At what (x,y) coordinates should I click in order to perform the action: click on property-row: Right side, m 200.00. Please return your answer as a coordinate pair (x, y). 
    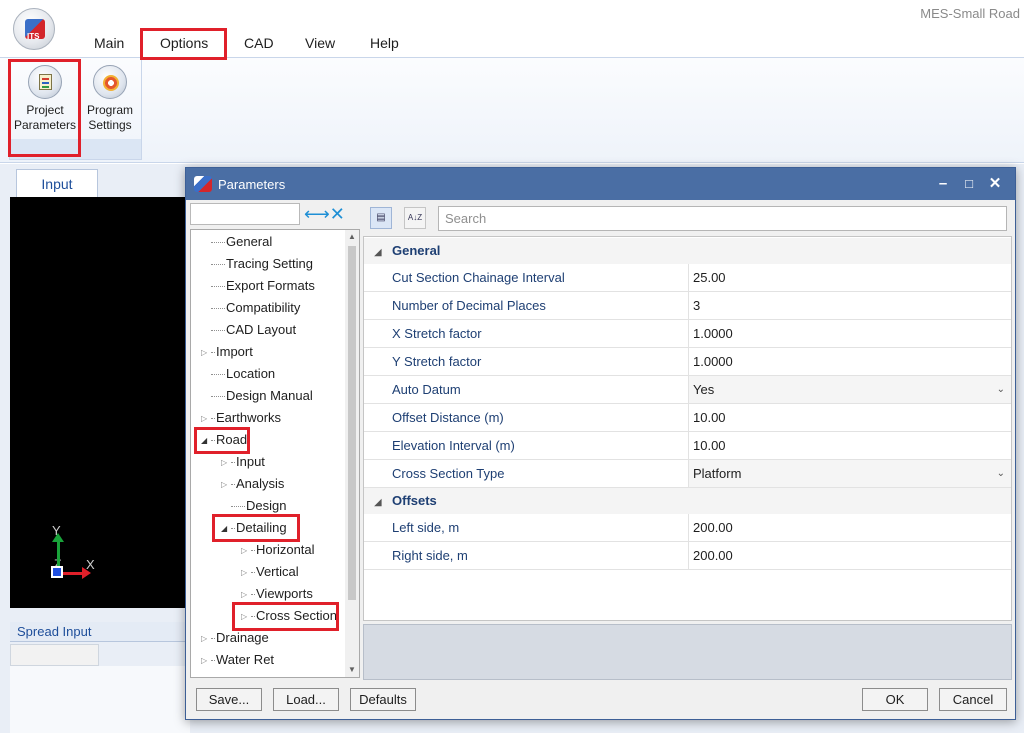
    Looking at the image, I should click on (687, 556).